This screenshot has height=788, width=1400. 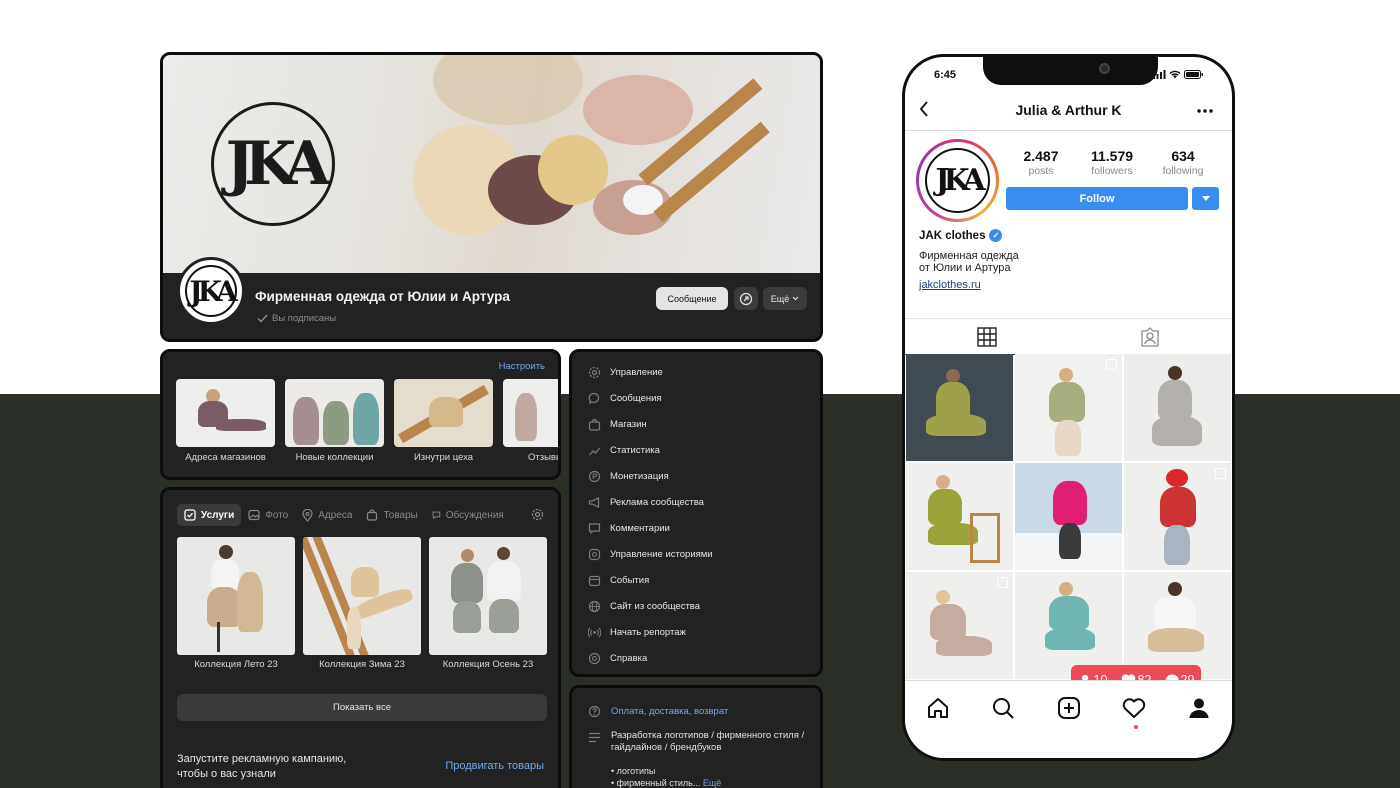 I want to click on tab-tagged, so click(x=1151, y=337).